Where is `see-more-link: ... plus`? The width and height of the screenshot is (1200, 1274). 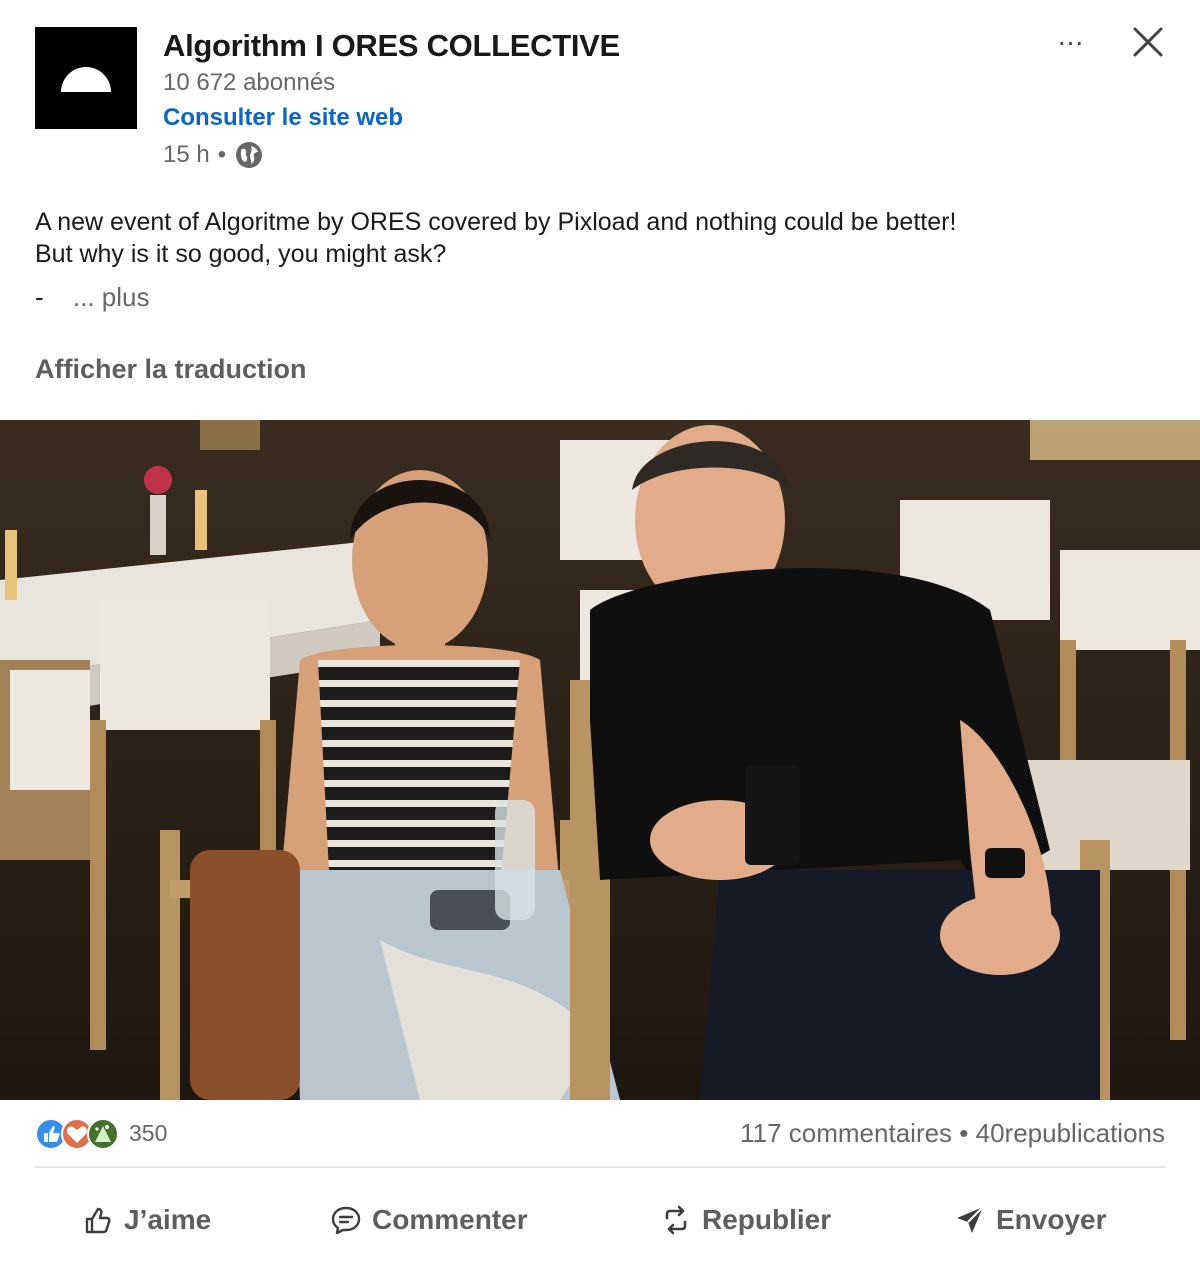
see-more-link: ... plus is located at coordinates (111, 297).